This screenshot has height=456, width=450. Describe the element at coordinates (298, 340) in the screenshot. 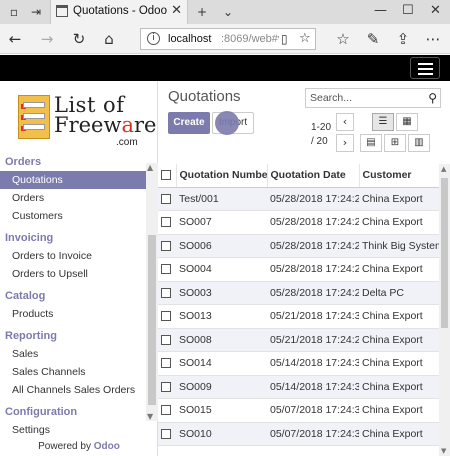

I see `table-row: SO008 05/21/2018 17:24:29 China Export` at that location.